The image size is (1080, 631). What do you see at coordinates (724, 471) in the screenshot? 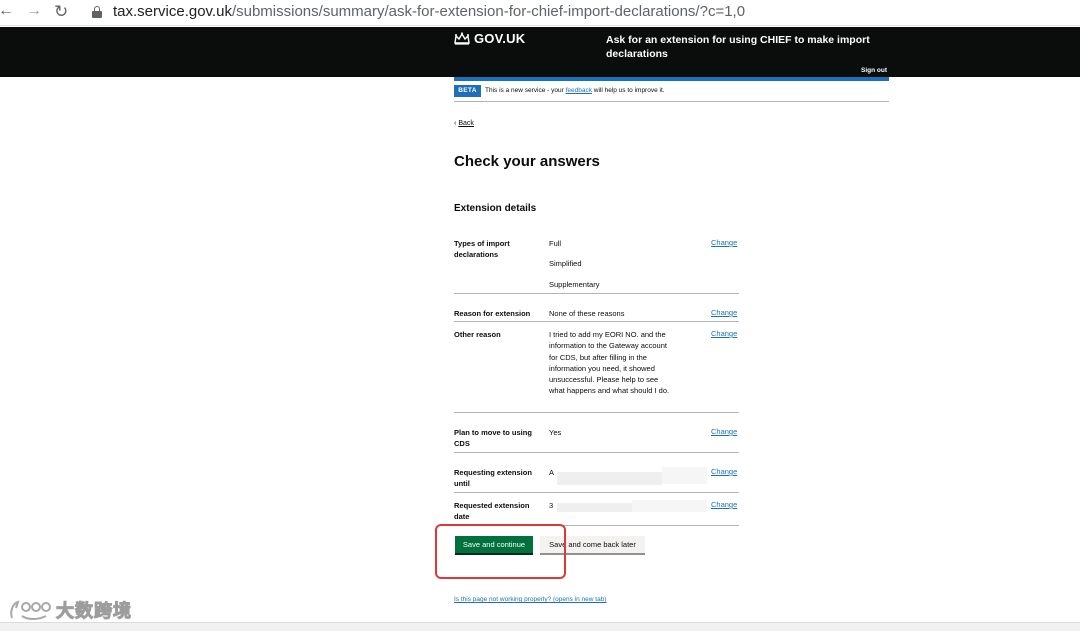
I see `change-link-requesting-until: Change` at bounding box center [724, 471].